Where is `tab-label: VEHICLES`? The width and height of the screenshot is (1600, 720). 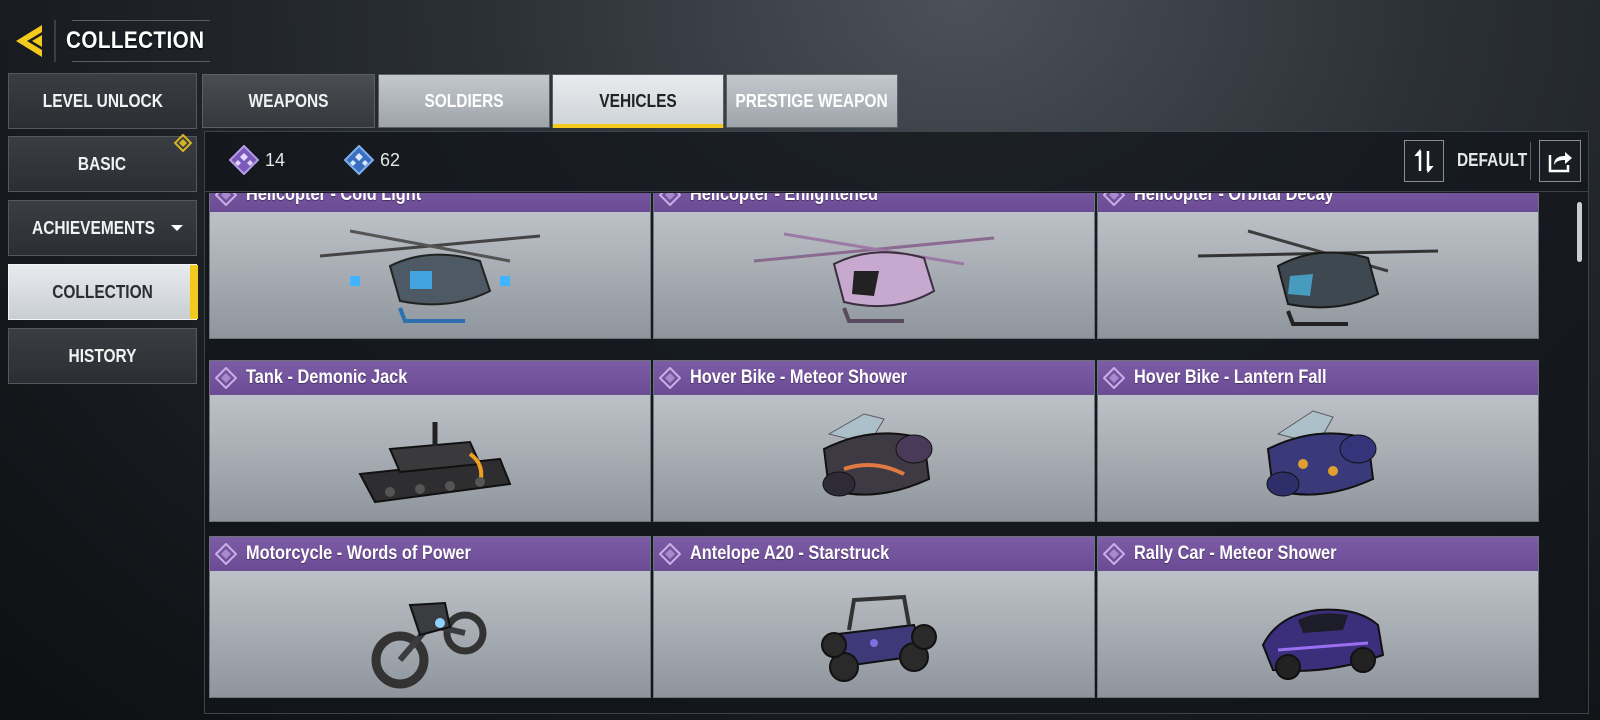
tab-label: VEHICLES is located at coordinates (638, 100).